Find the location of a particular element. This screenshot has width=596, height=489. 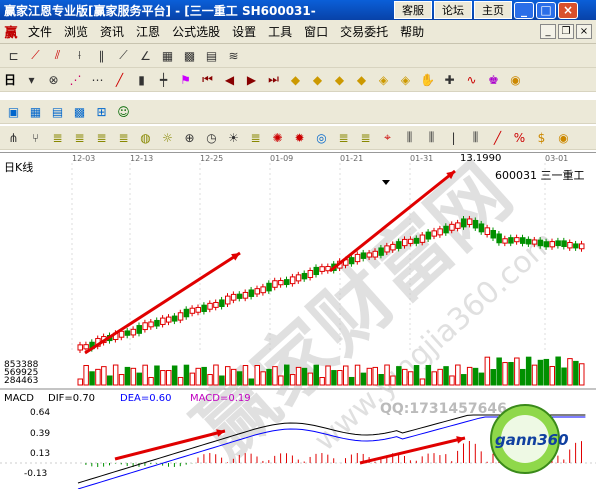

parallel-line-icon: ∥ is located at coordinates (101, 55).